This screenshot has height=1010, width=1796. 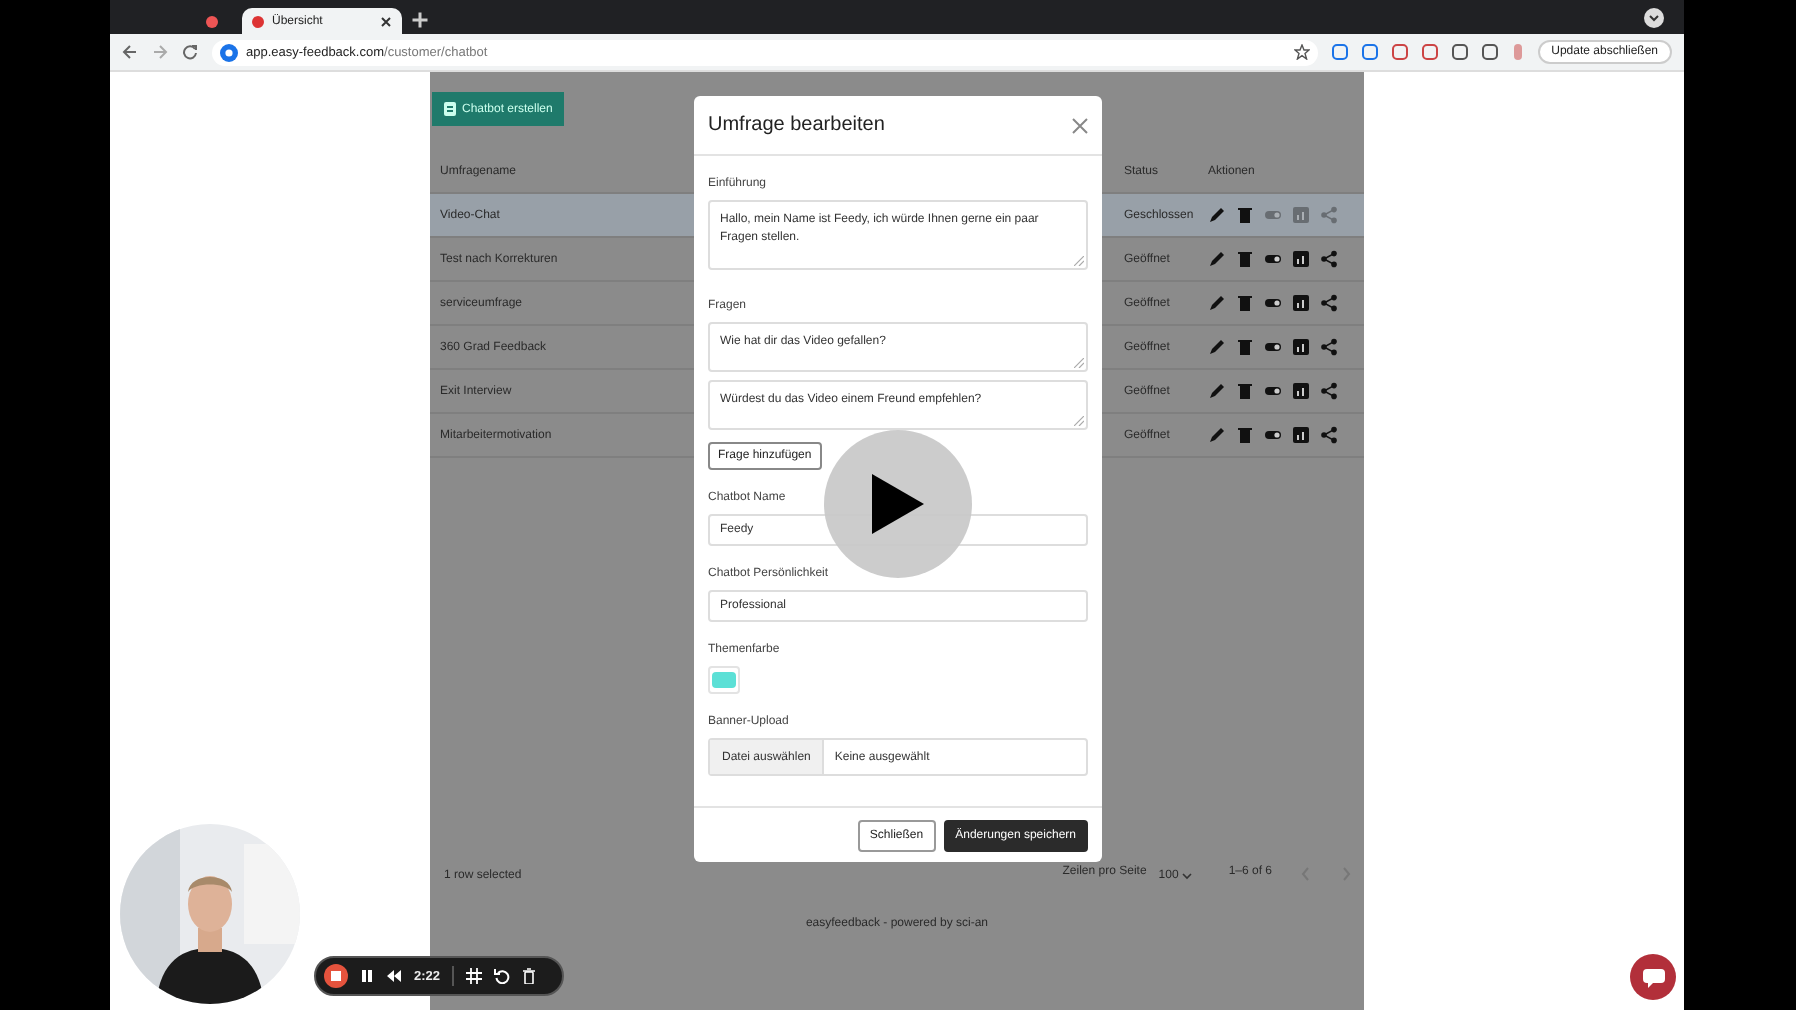 What do you see at coordinates (796, 125) in the screenshot?
I see `dialog-title: Umfrage bearbeiten` at bounding box center [796, 125].